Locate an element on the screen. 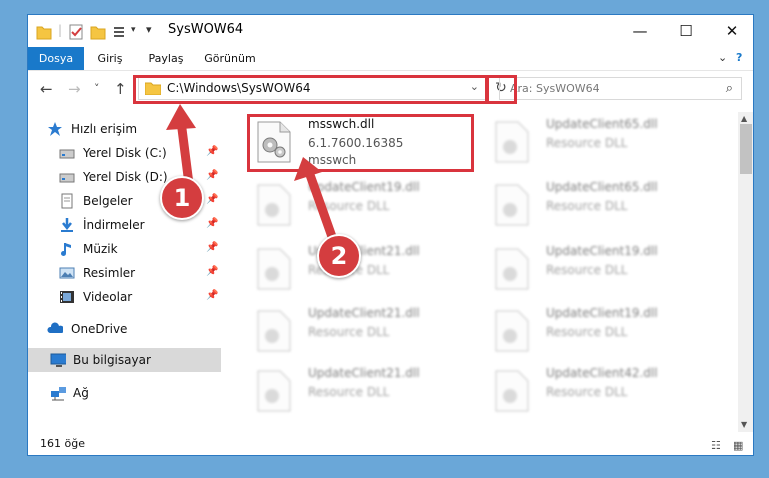 This screenshot has height=478, width=769. scroll-up-icon: ▲ is located at coordinates (744, 118).